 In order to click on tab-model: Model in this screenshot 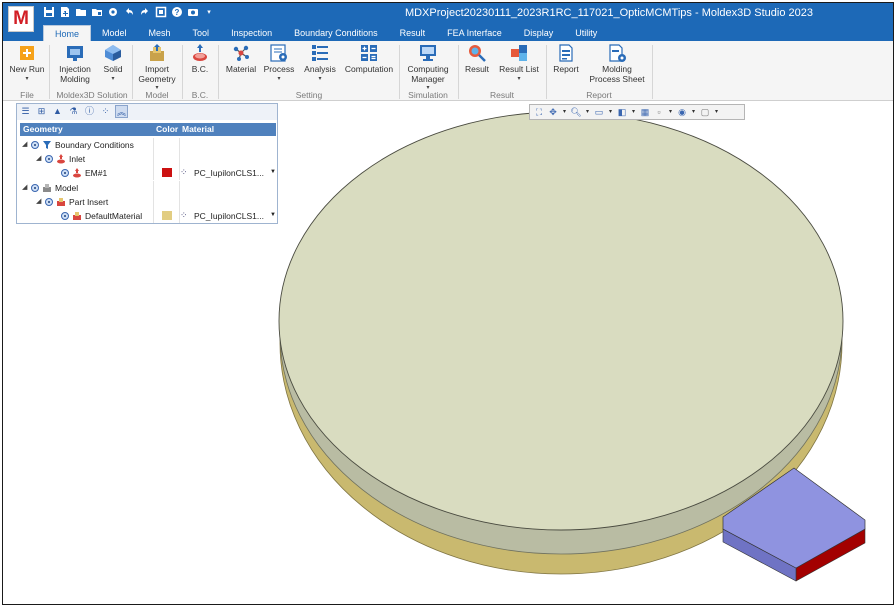, I will do `click(114, 33)`.